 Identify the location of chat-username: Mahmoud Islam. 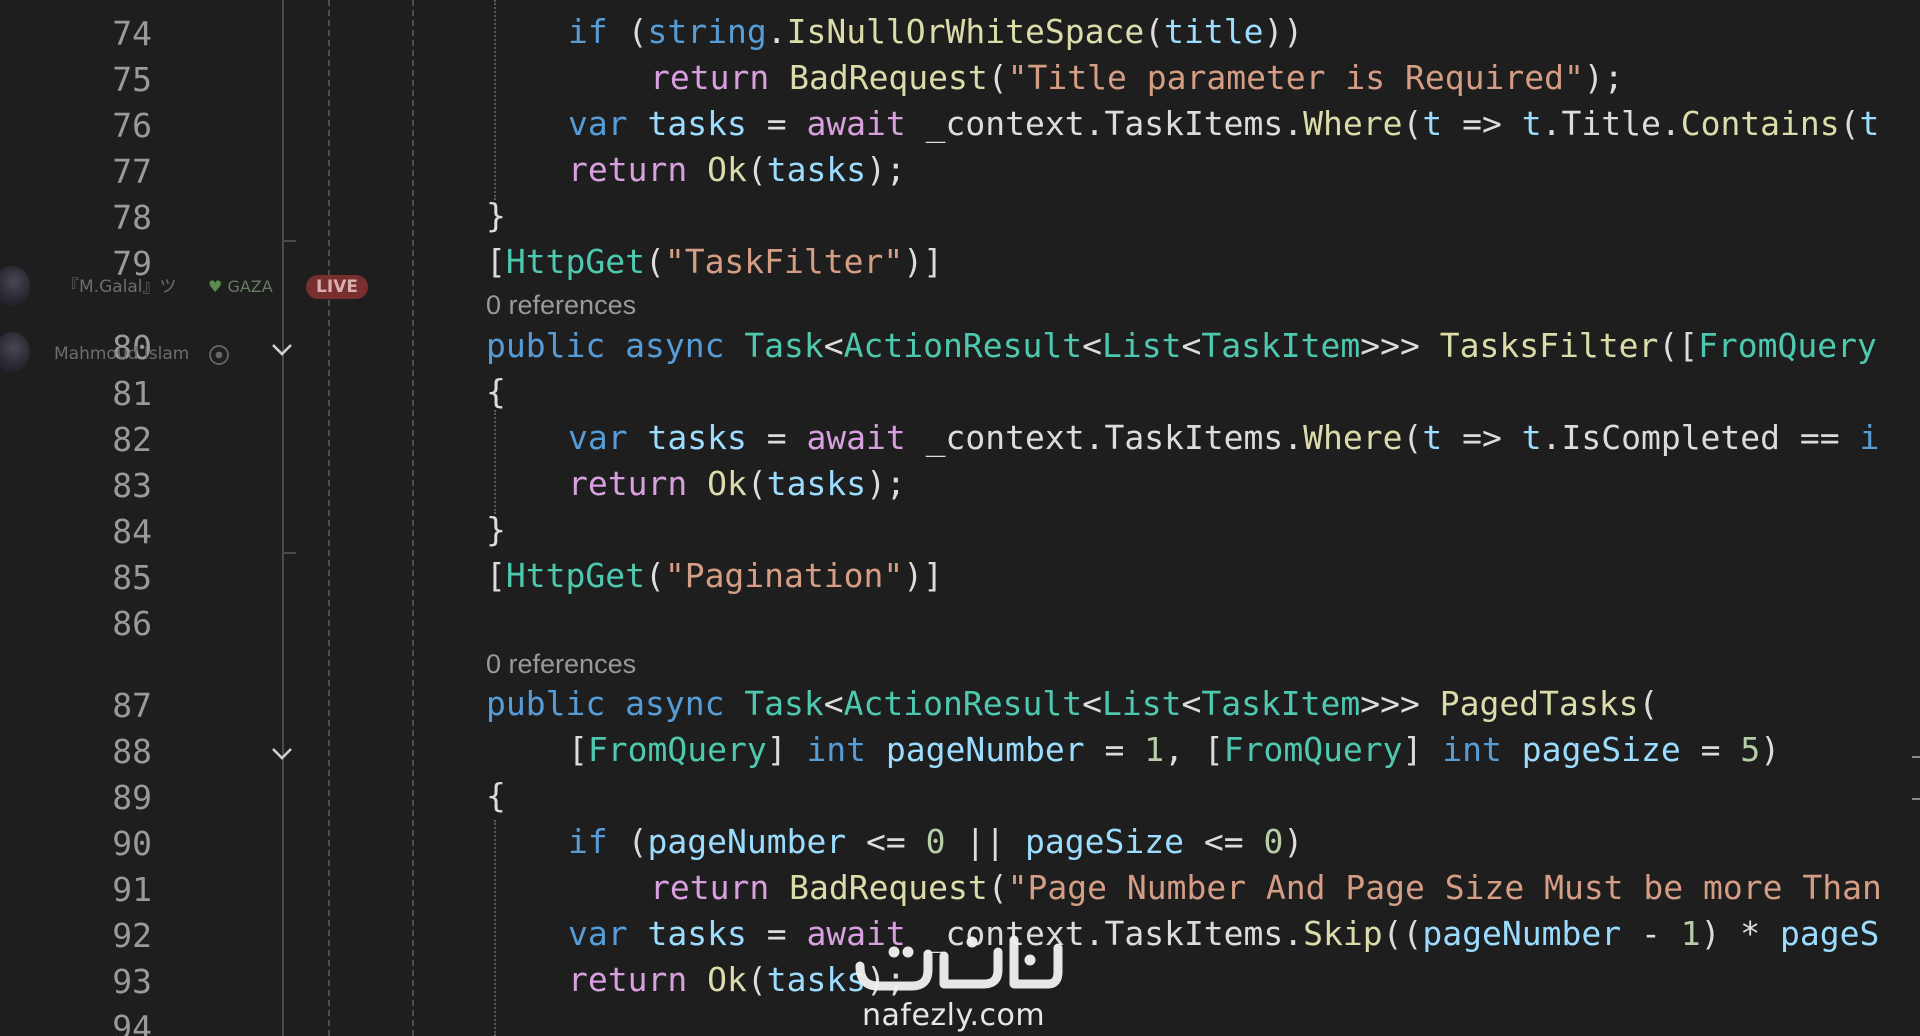
(122, 354).